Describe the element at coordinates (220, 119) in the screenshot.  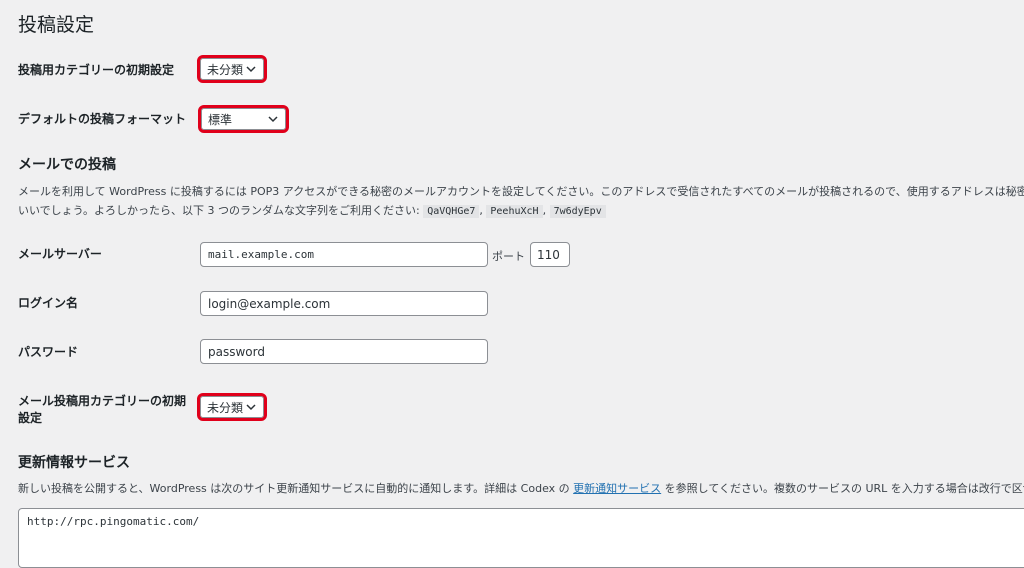
I see `default-format-value: 標準` at that location.